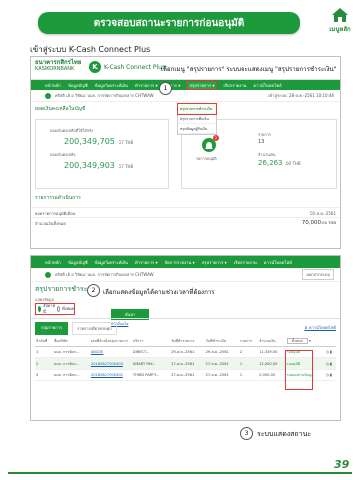  Describe the element at coordinates (90, 49) in the screenshot. I see `login-subtitle: เข้าสู่ระบบ K-Cash Connect Plus` at that location.